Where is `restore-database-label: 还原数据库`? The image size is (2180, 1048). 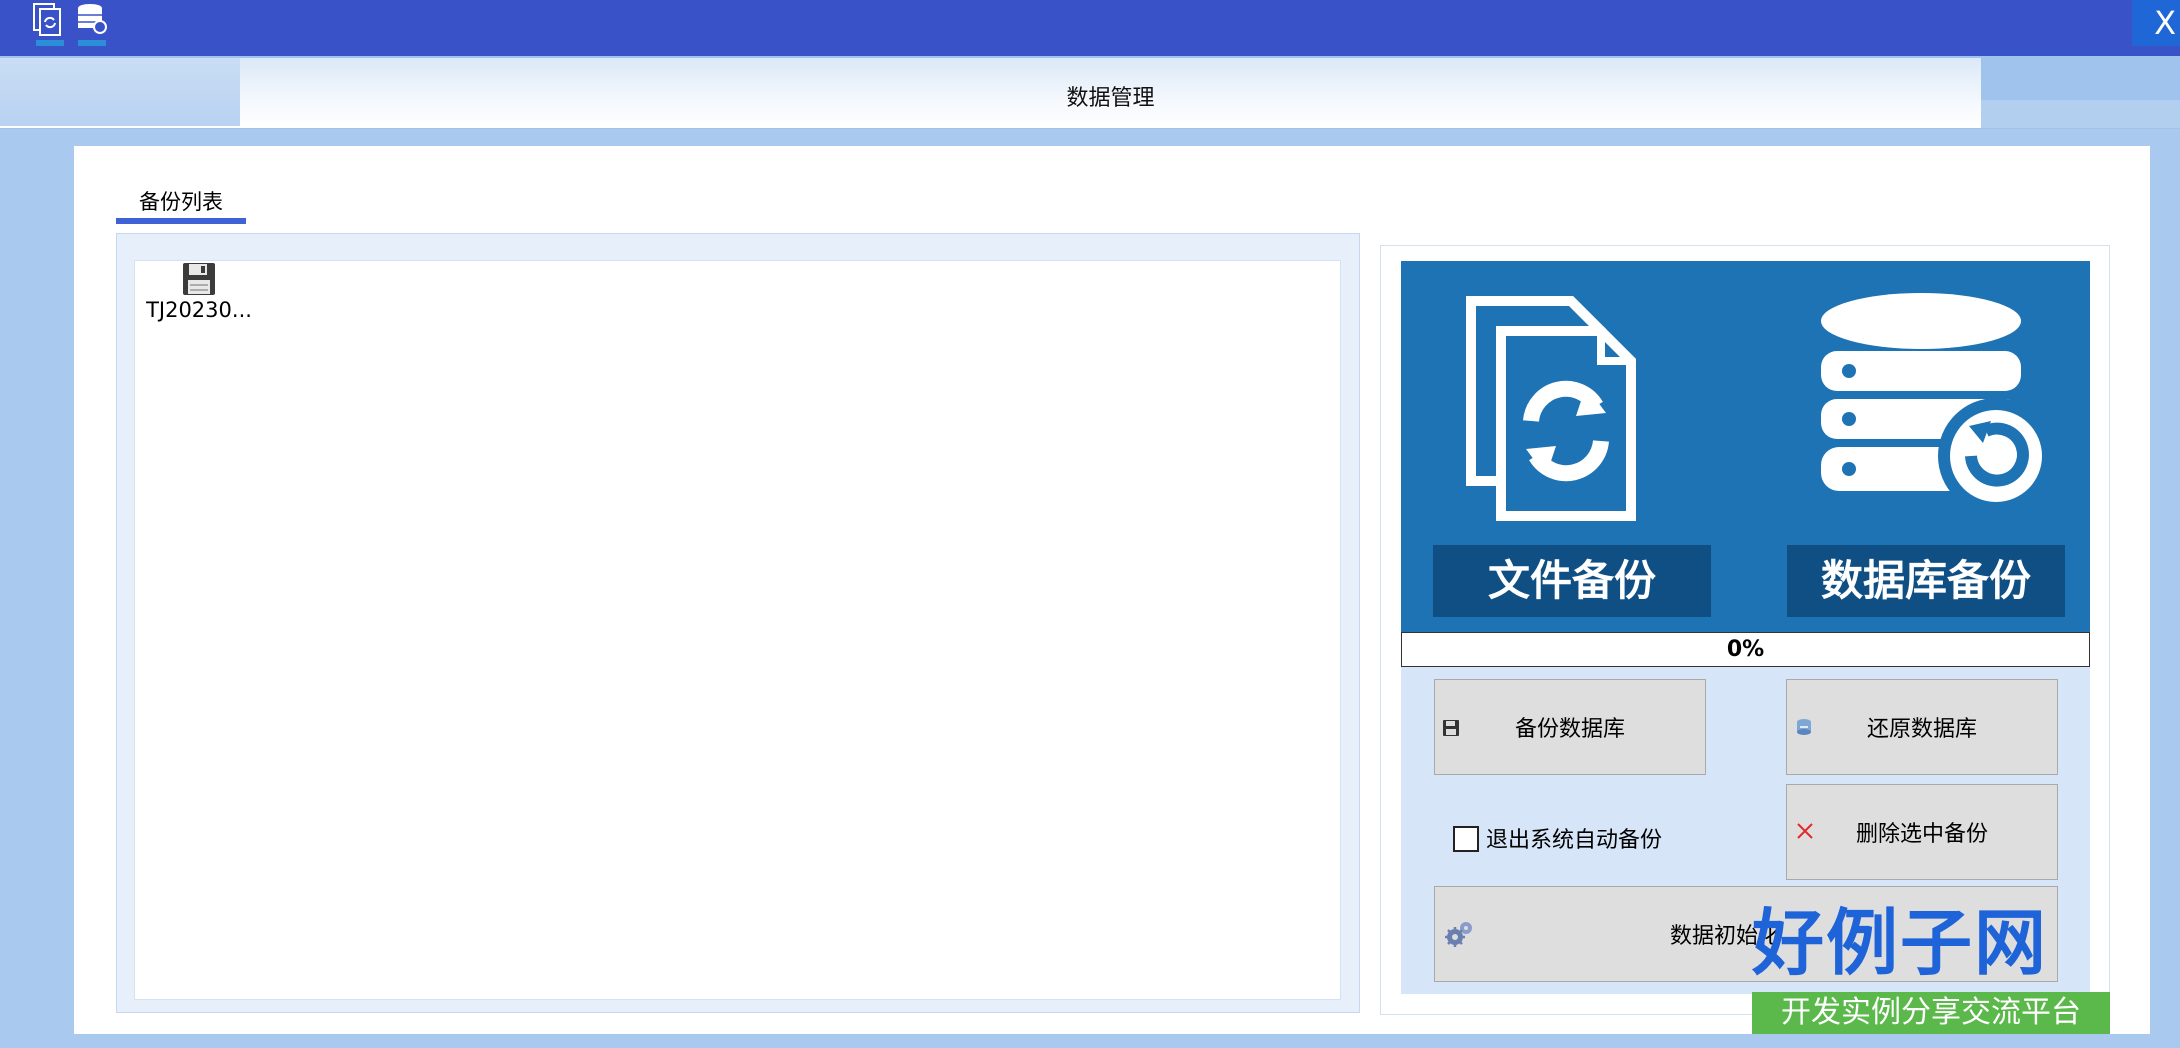 restore-database-label: 还原数据库 is located at coordinates (1921, 729).